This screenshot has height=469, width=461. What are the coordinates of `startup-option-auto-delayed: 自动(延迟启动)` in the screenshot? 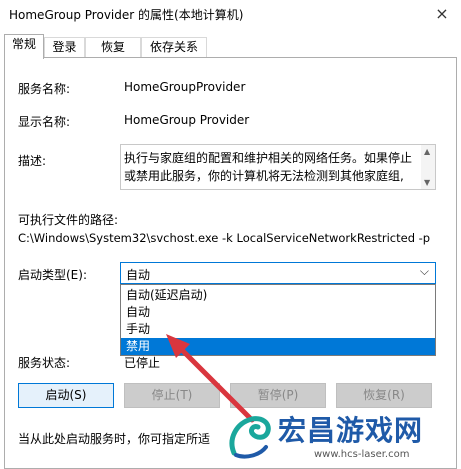 It's located at (278, 295).